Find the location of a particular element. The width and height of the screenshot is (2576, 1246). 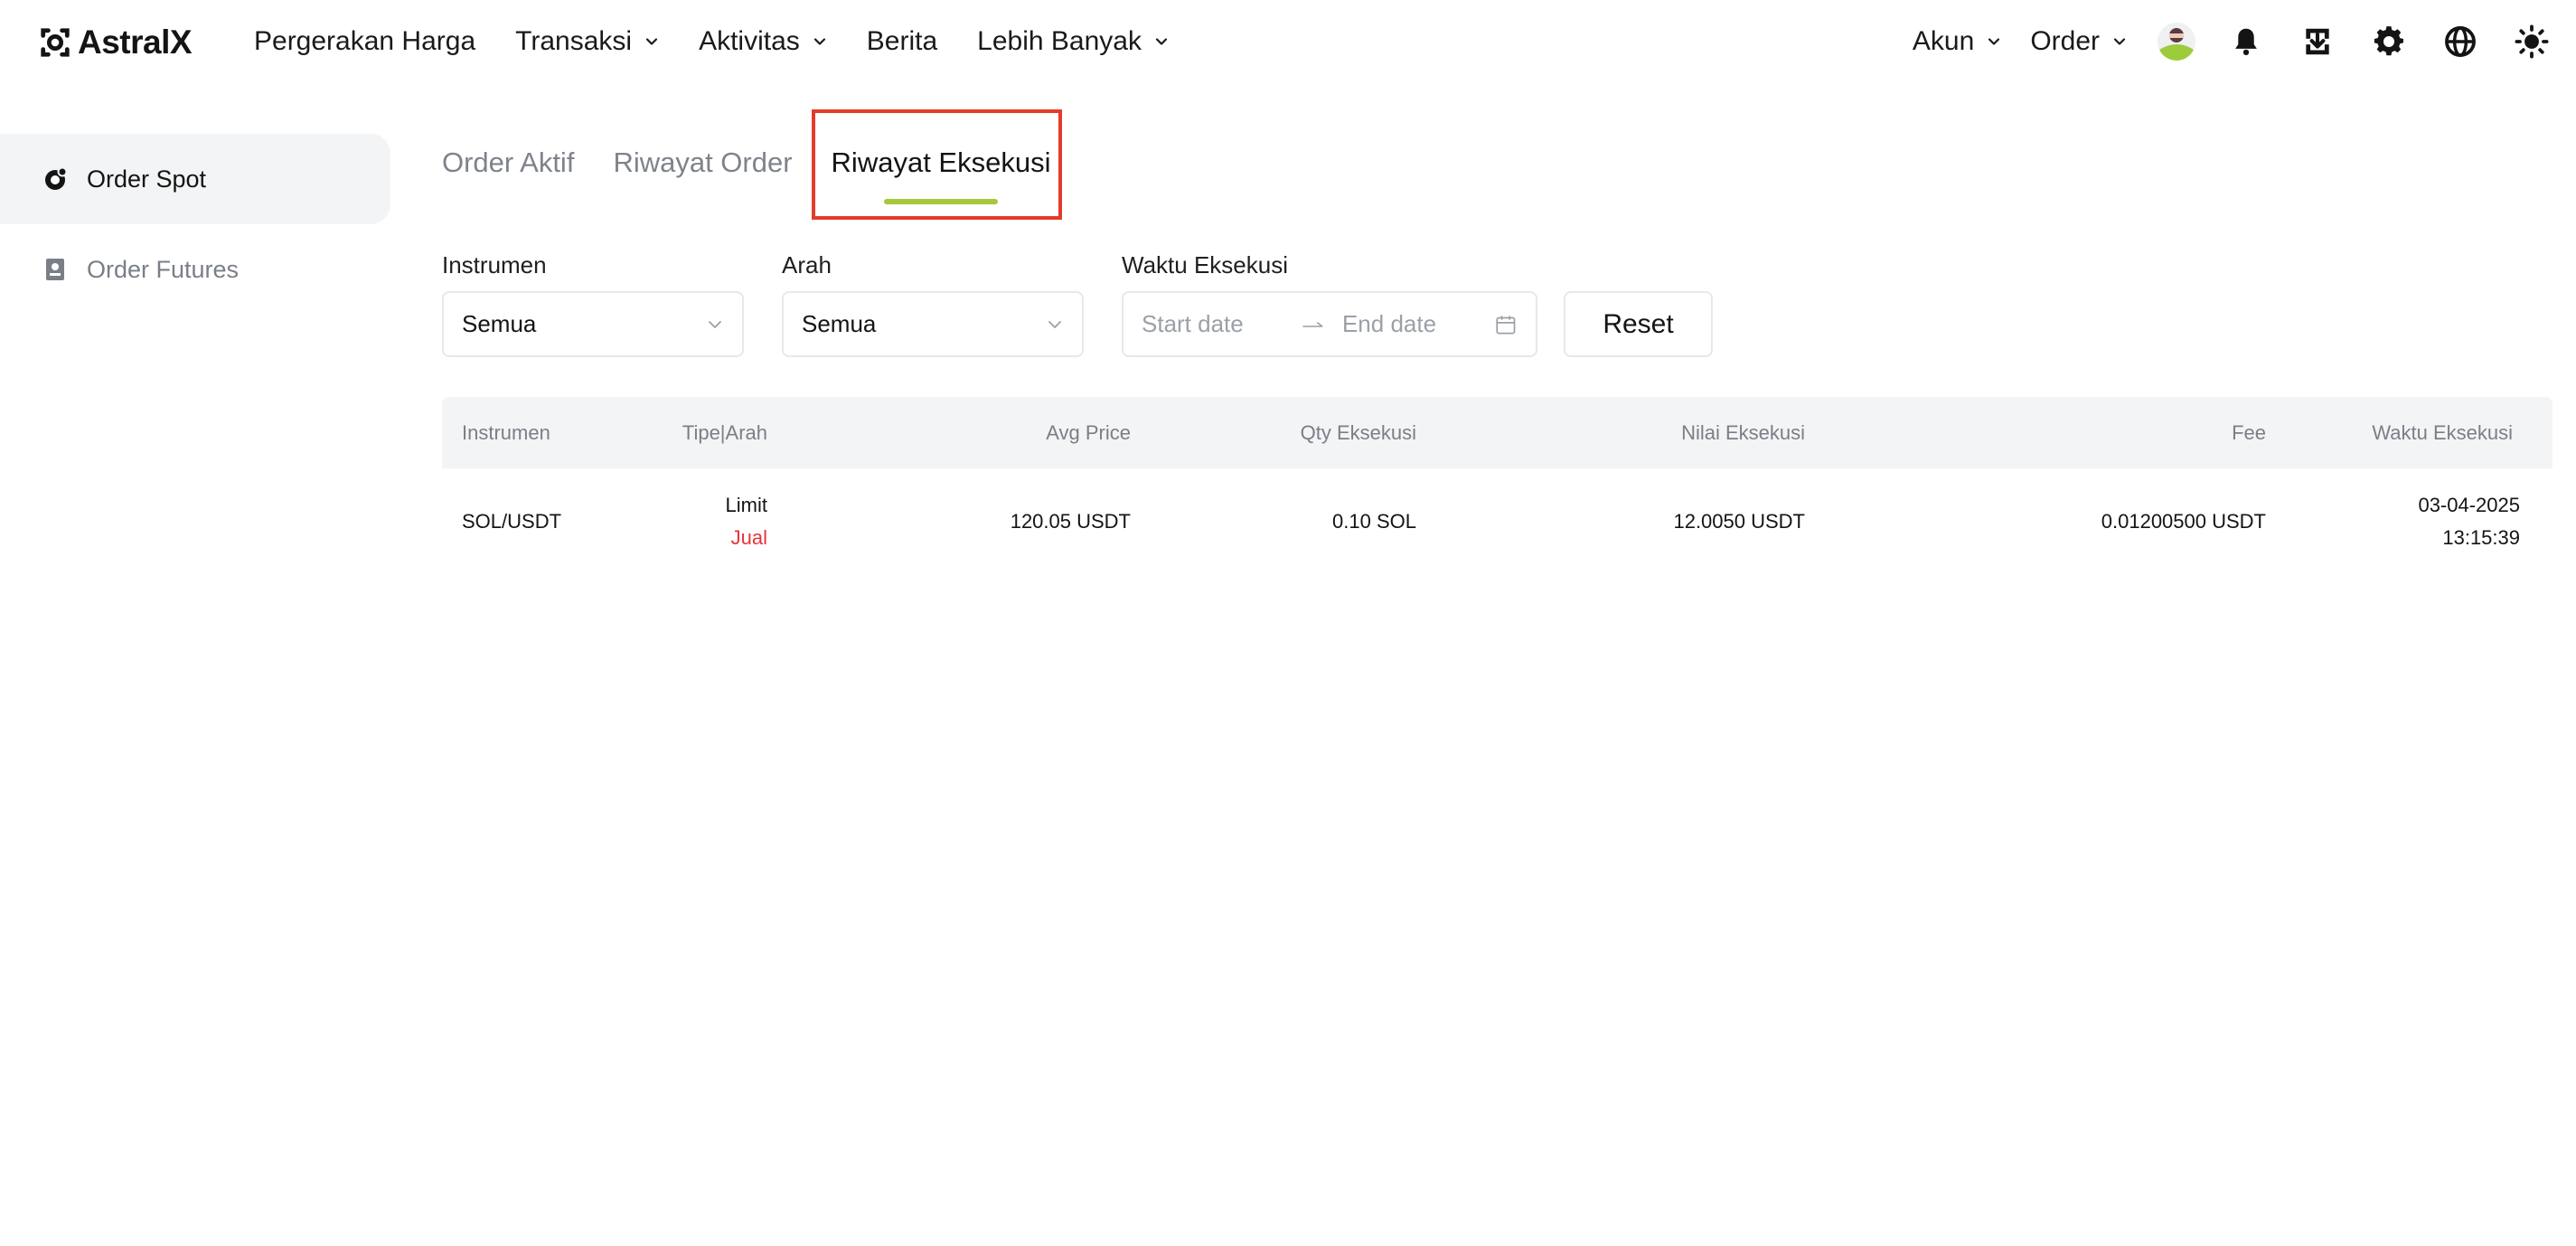

globe-icon is located at coordinates (2460, 42).